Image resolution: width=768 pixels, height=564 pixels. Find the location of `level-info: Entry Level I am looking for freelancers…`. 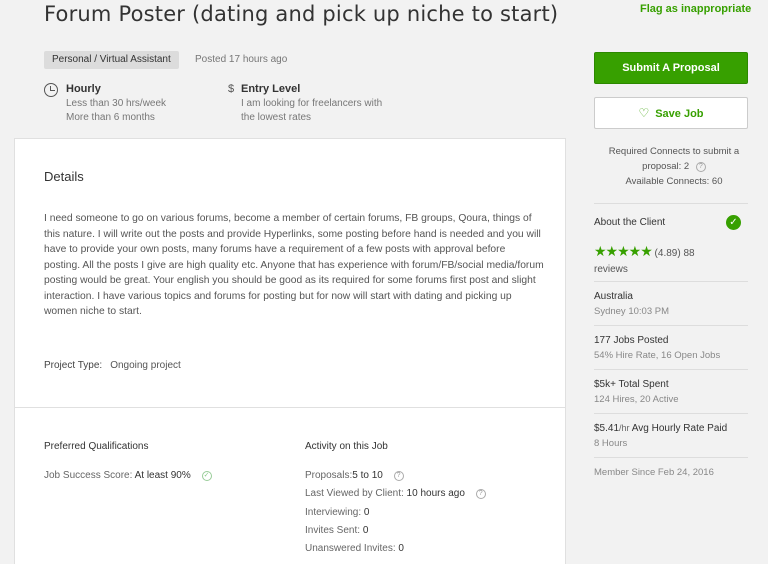

level-info: Entry Level I am looking for freelancers… is located at coordinates (311, 104).